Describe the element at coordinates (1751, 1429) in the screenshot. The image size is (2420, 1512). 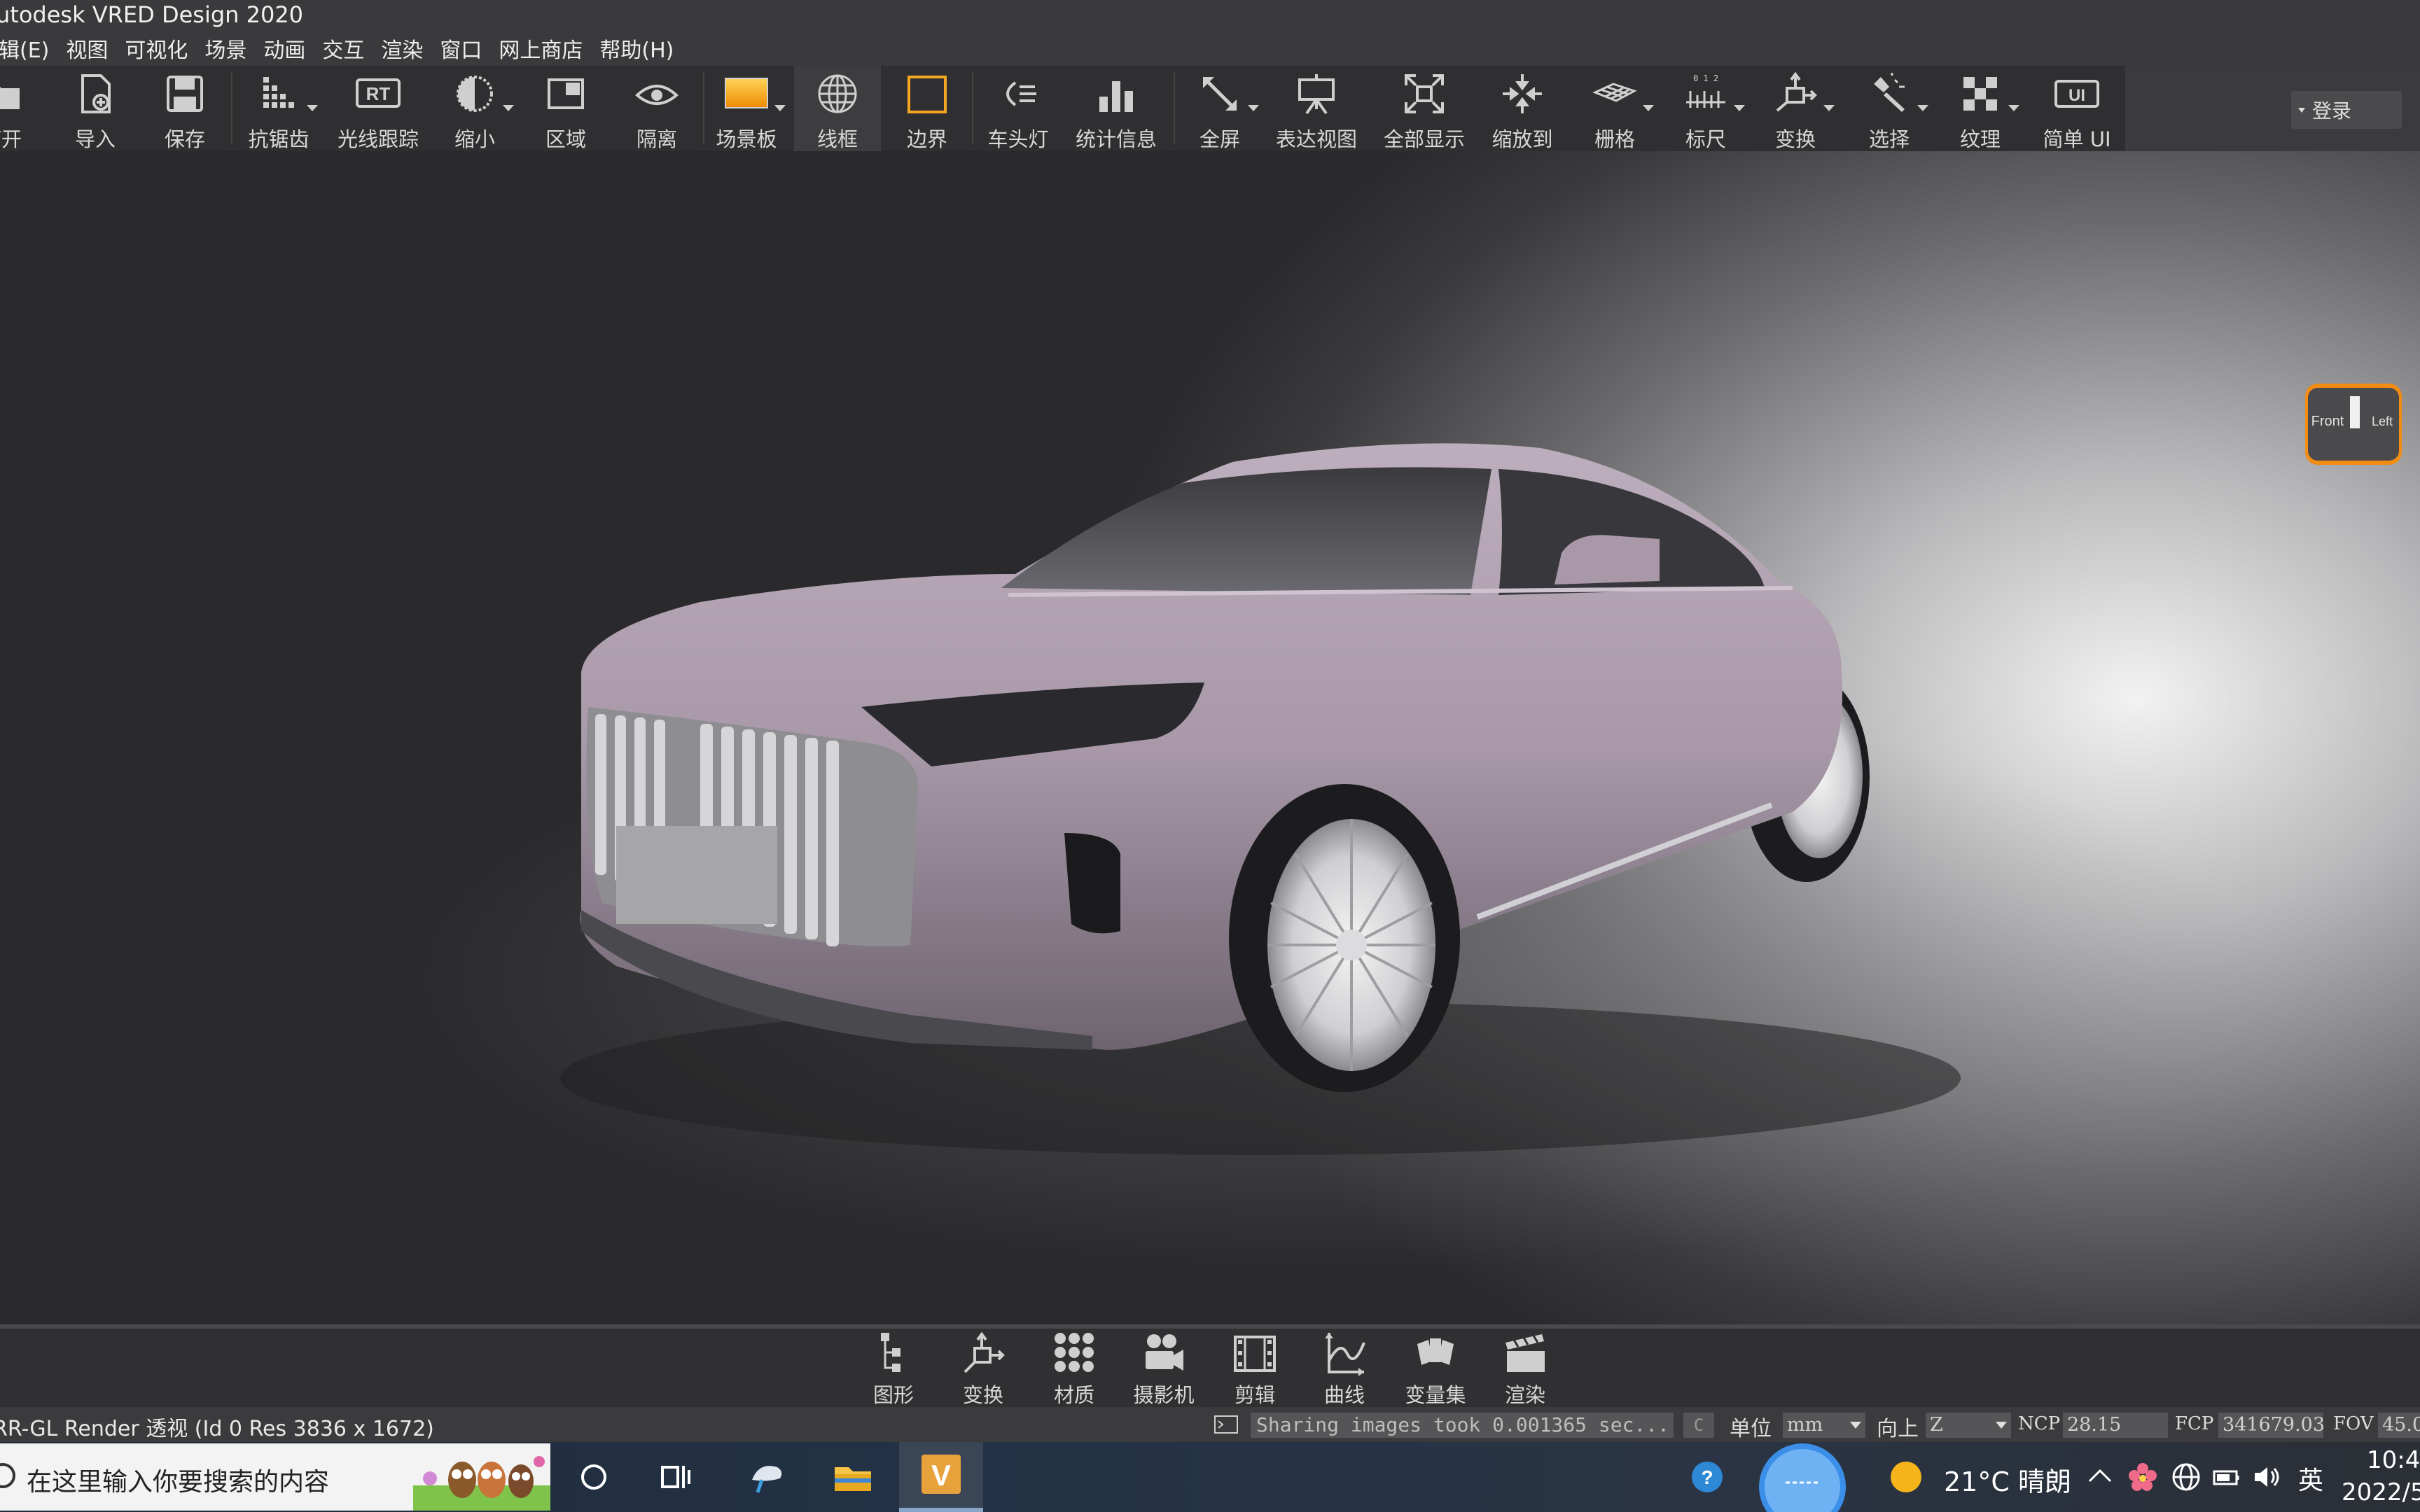
I see `unit-label: 单位` at that location.